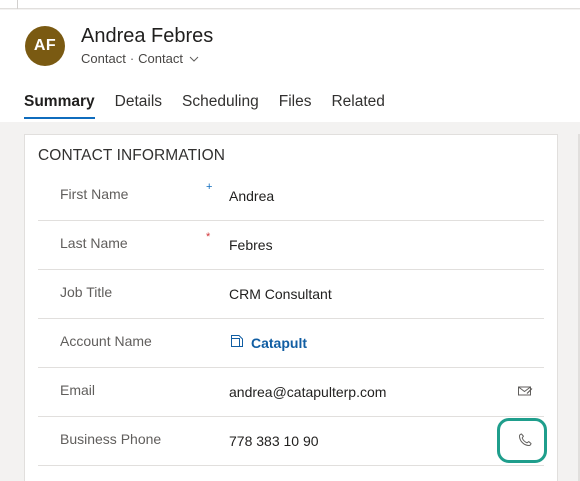 The image size is (580, 481). What do you see at coordinates (357, 107) in the screenshot?
I see `tab-related: Related` at bounding box center [357, 107].